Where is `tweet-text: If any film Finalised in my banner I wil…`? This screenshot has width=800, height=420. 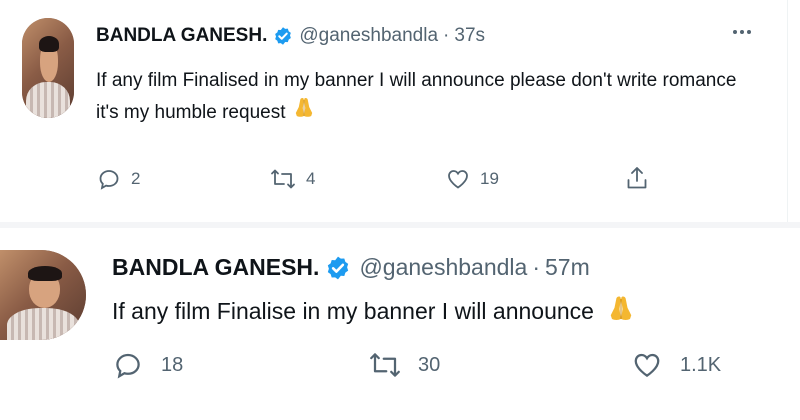 tweet-text: If any film Finalised in my banner I wil… is located at coordinates (416, 98).